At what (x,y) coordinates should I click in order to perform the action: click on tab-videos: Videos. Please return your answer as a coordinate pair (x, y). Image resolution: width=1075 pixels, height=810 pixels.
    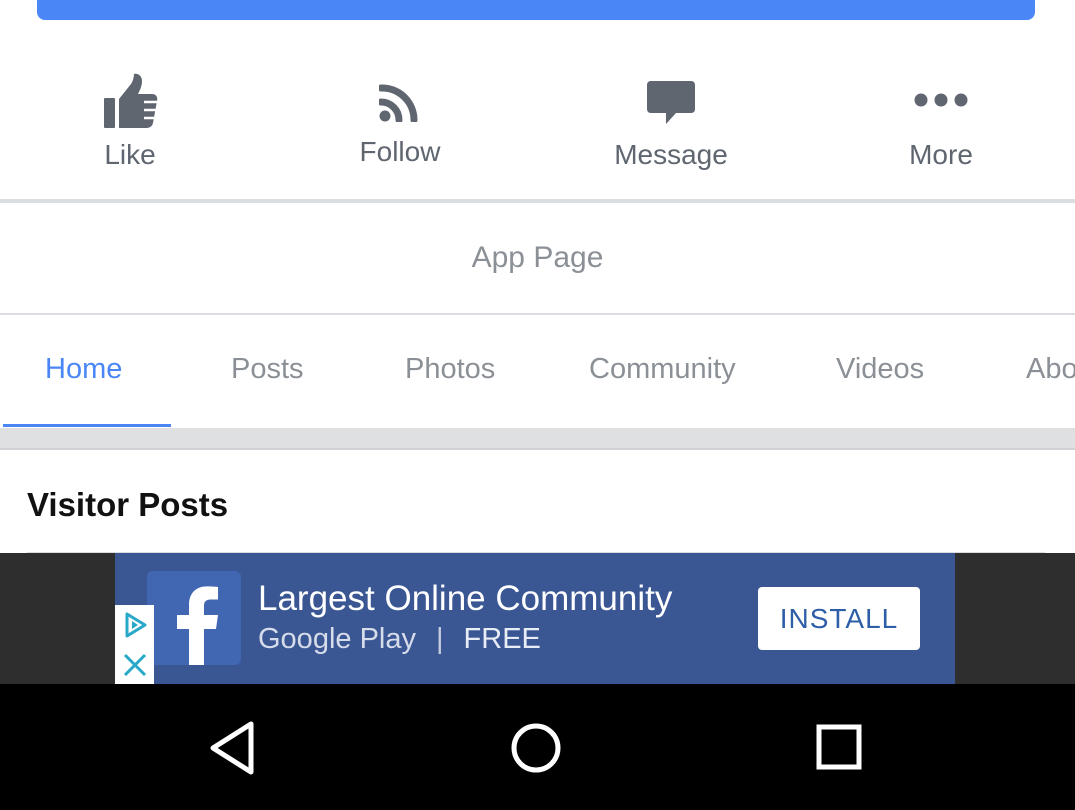
    Looking at the image, I should click on (880, 369).